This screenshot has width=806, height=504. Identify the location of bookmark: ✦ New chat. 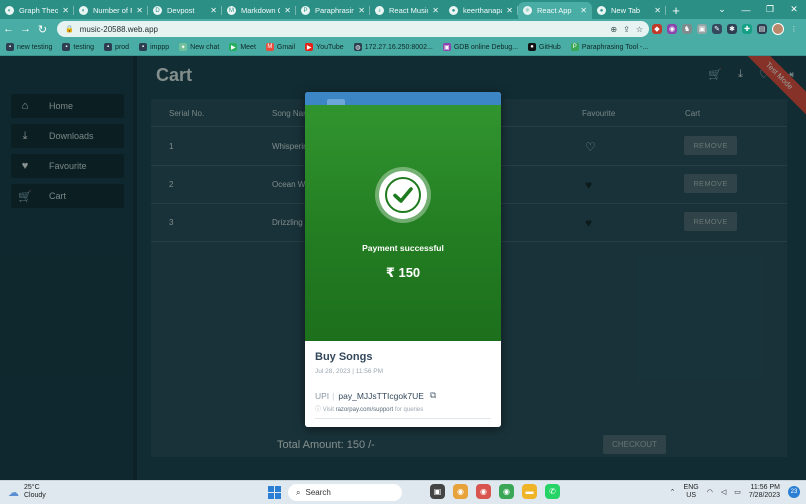
(199, 47).